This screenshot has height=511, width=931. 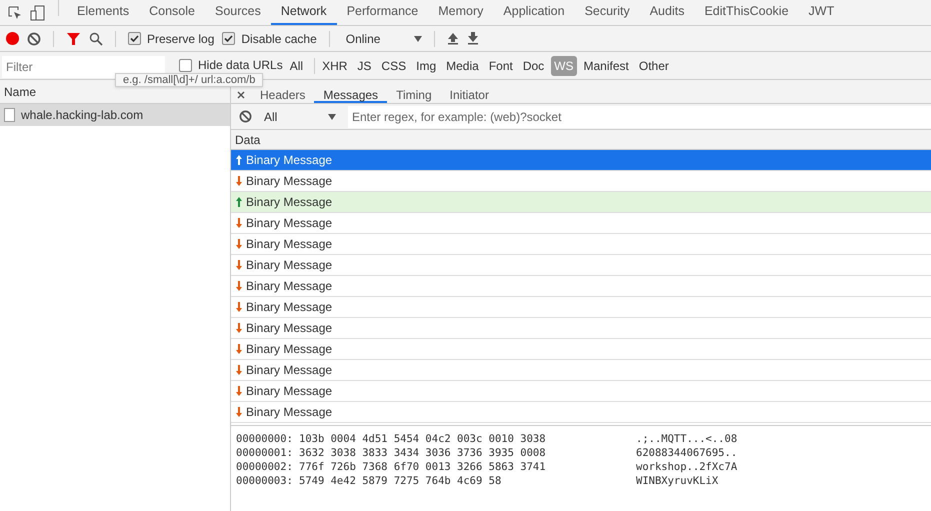 What do you see at coordinates (265, 467) in the screenshot?
I see `hex-offset: 00000002:` at bounding box center [265, 467].